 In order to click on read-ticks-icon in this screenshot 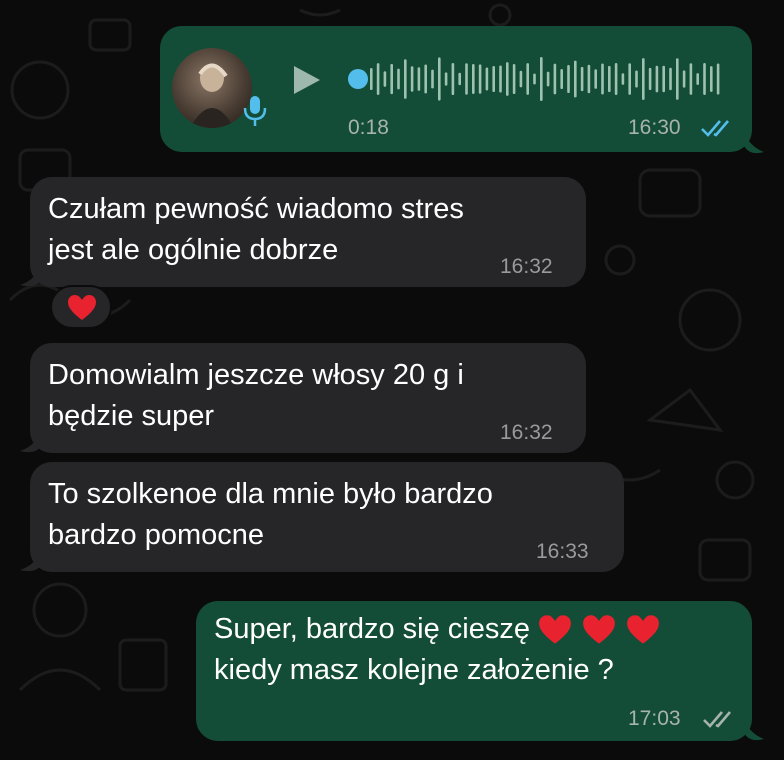, I will do `click(715, 128)`.